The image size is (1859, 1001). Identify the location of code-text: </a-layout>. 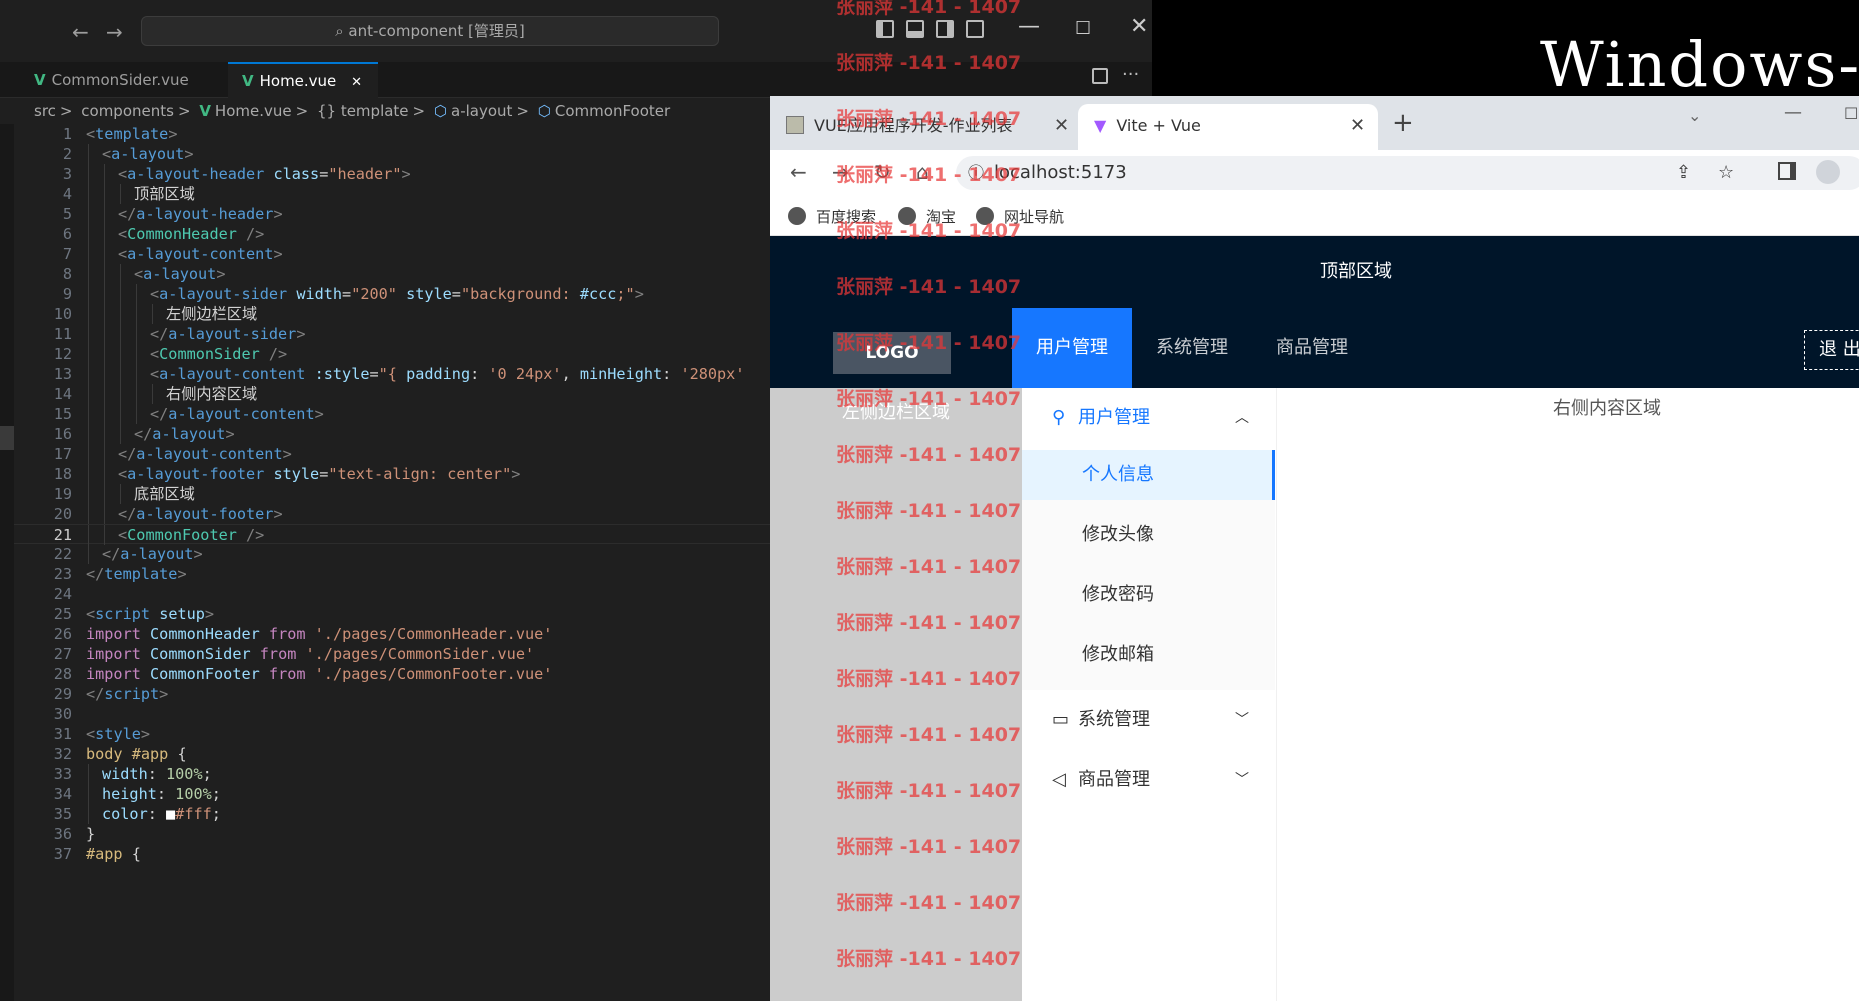
(152, 554).